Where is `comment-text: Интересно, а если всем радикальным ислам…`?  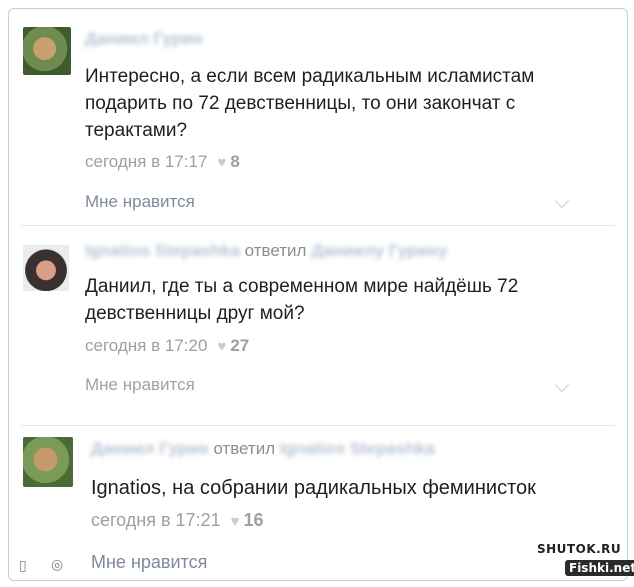
comment-text: Интересно, а если всем радикальным ислам… is located at coordinates (310, 103).